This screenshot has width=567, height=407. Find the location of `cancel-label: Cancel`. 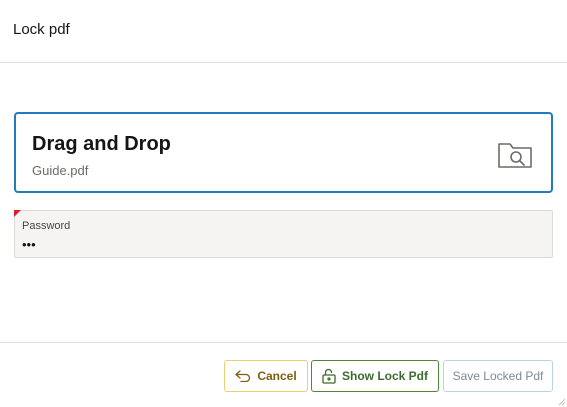

cancel-label: Cancel is located at coordinates (277, 376).